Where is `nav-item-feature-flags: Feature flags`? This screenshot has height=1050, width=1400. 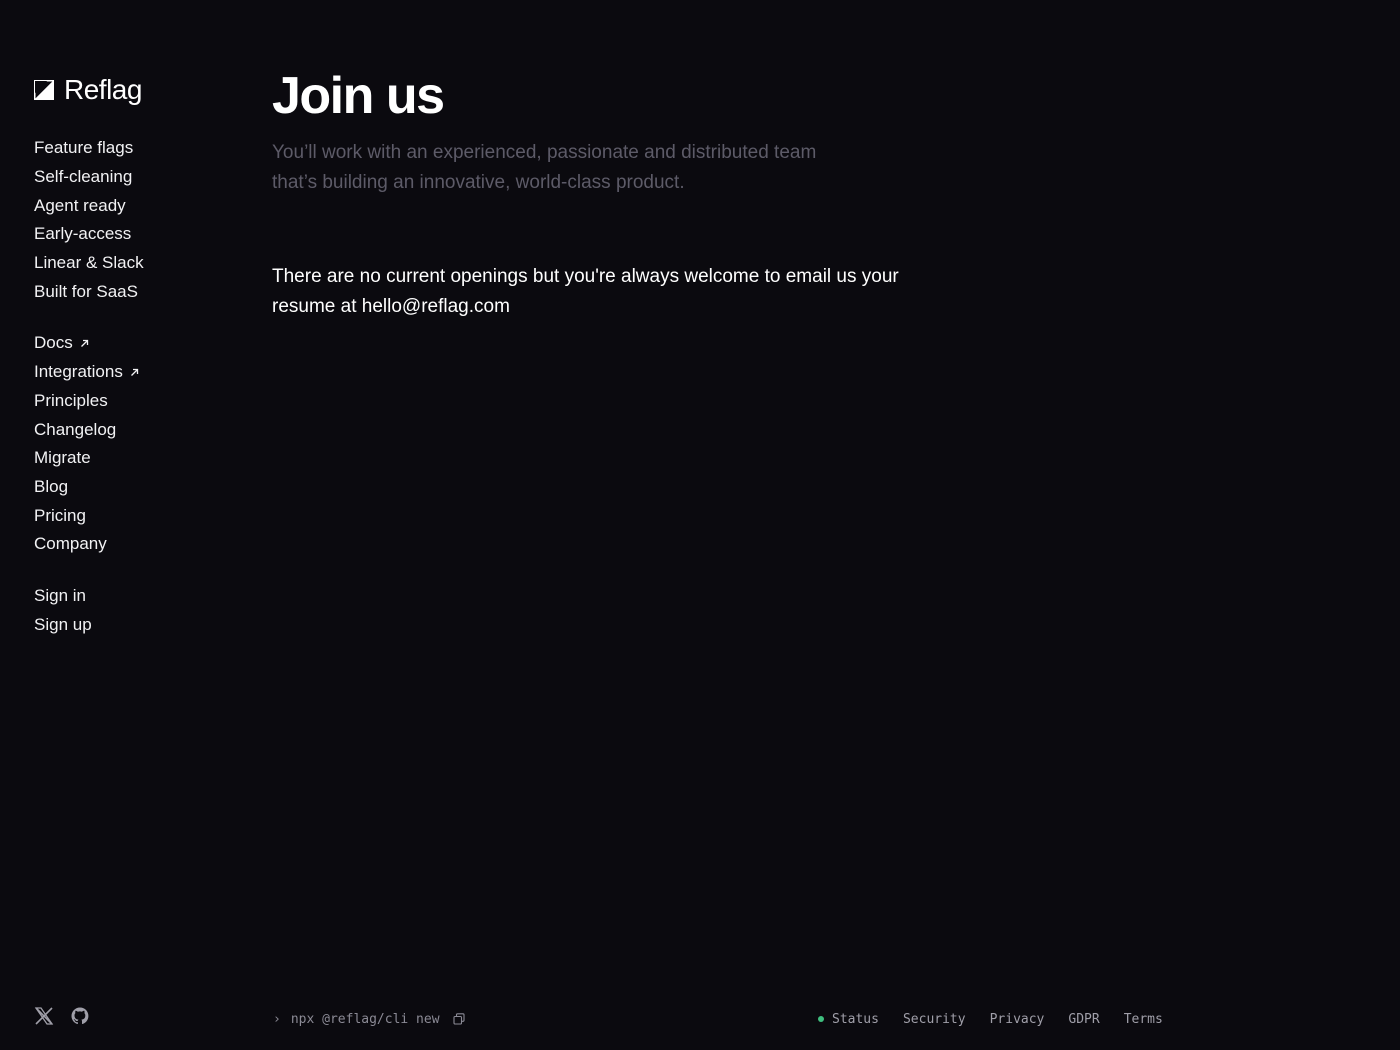 nav-item-feature-flags: Feature flags is located at coordinates (134, 148).